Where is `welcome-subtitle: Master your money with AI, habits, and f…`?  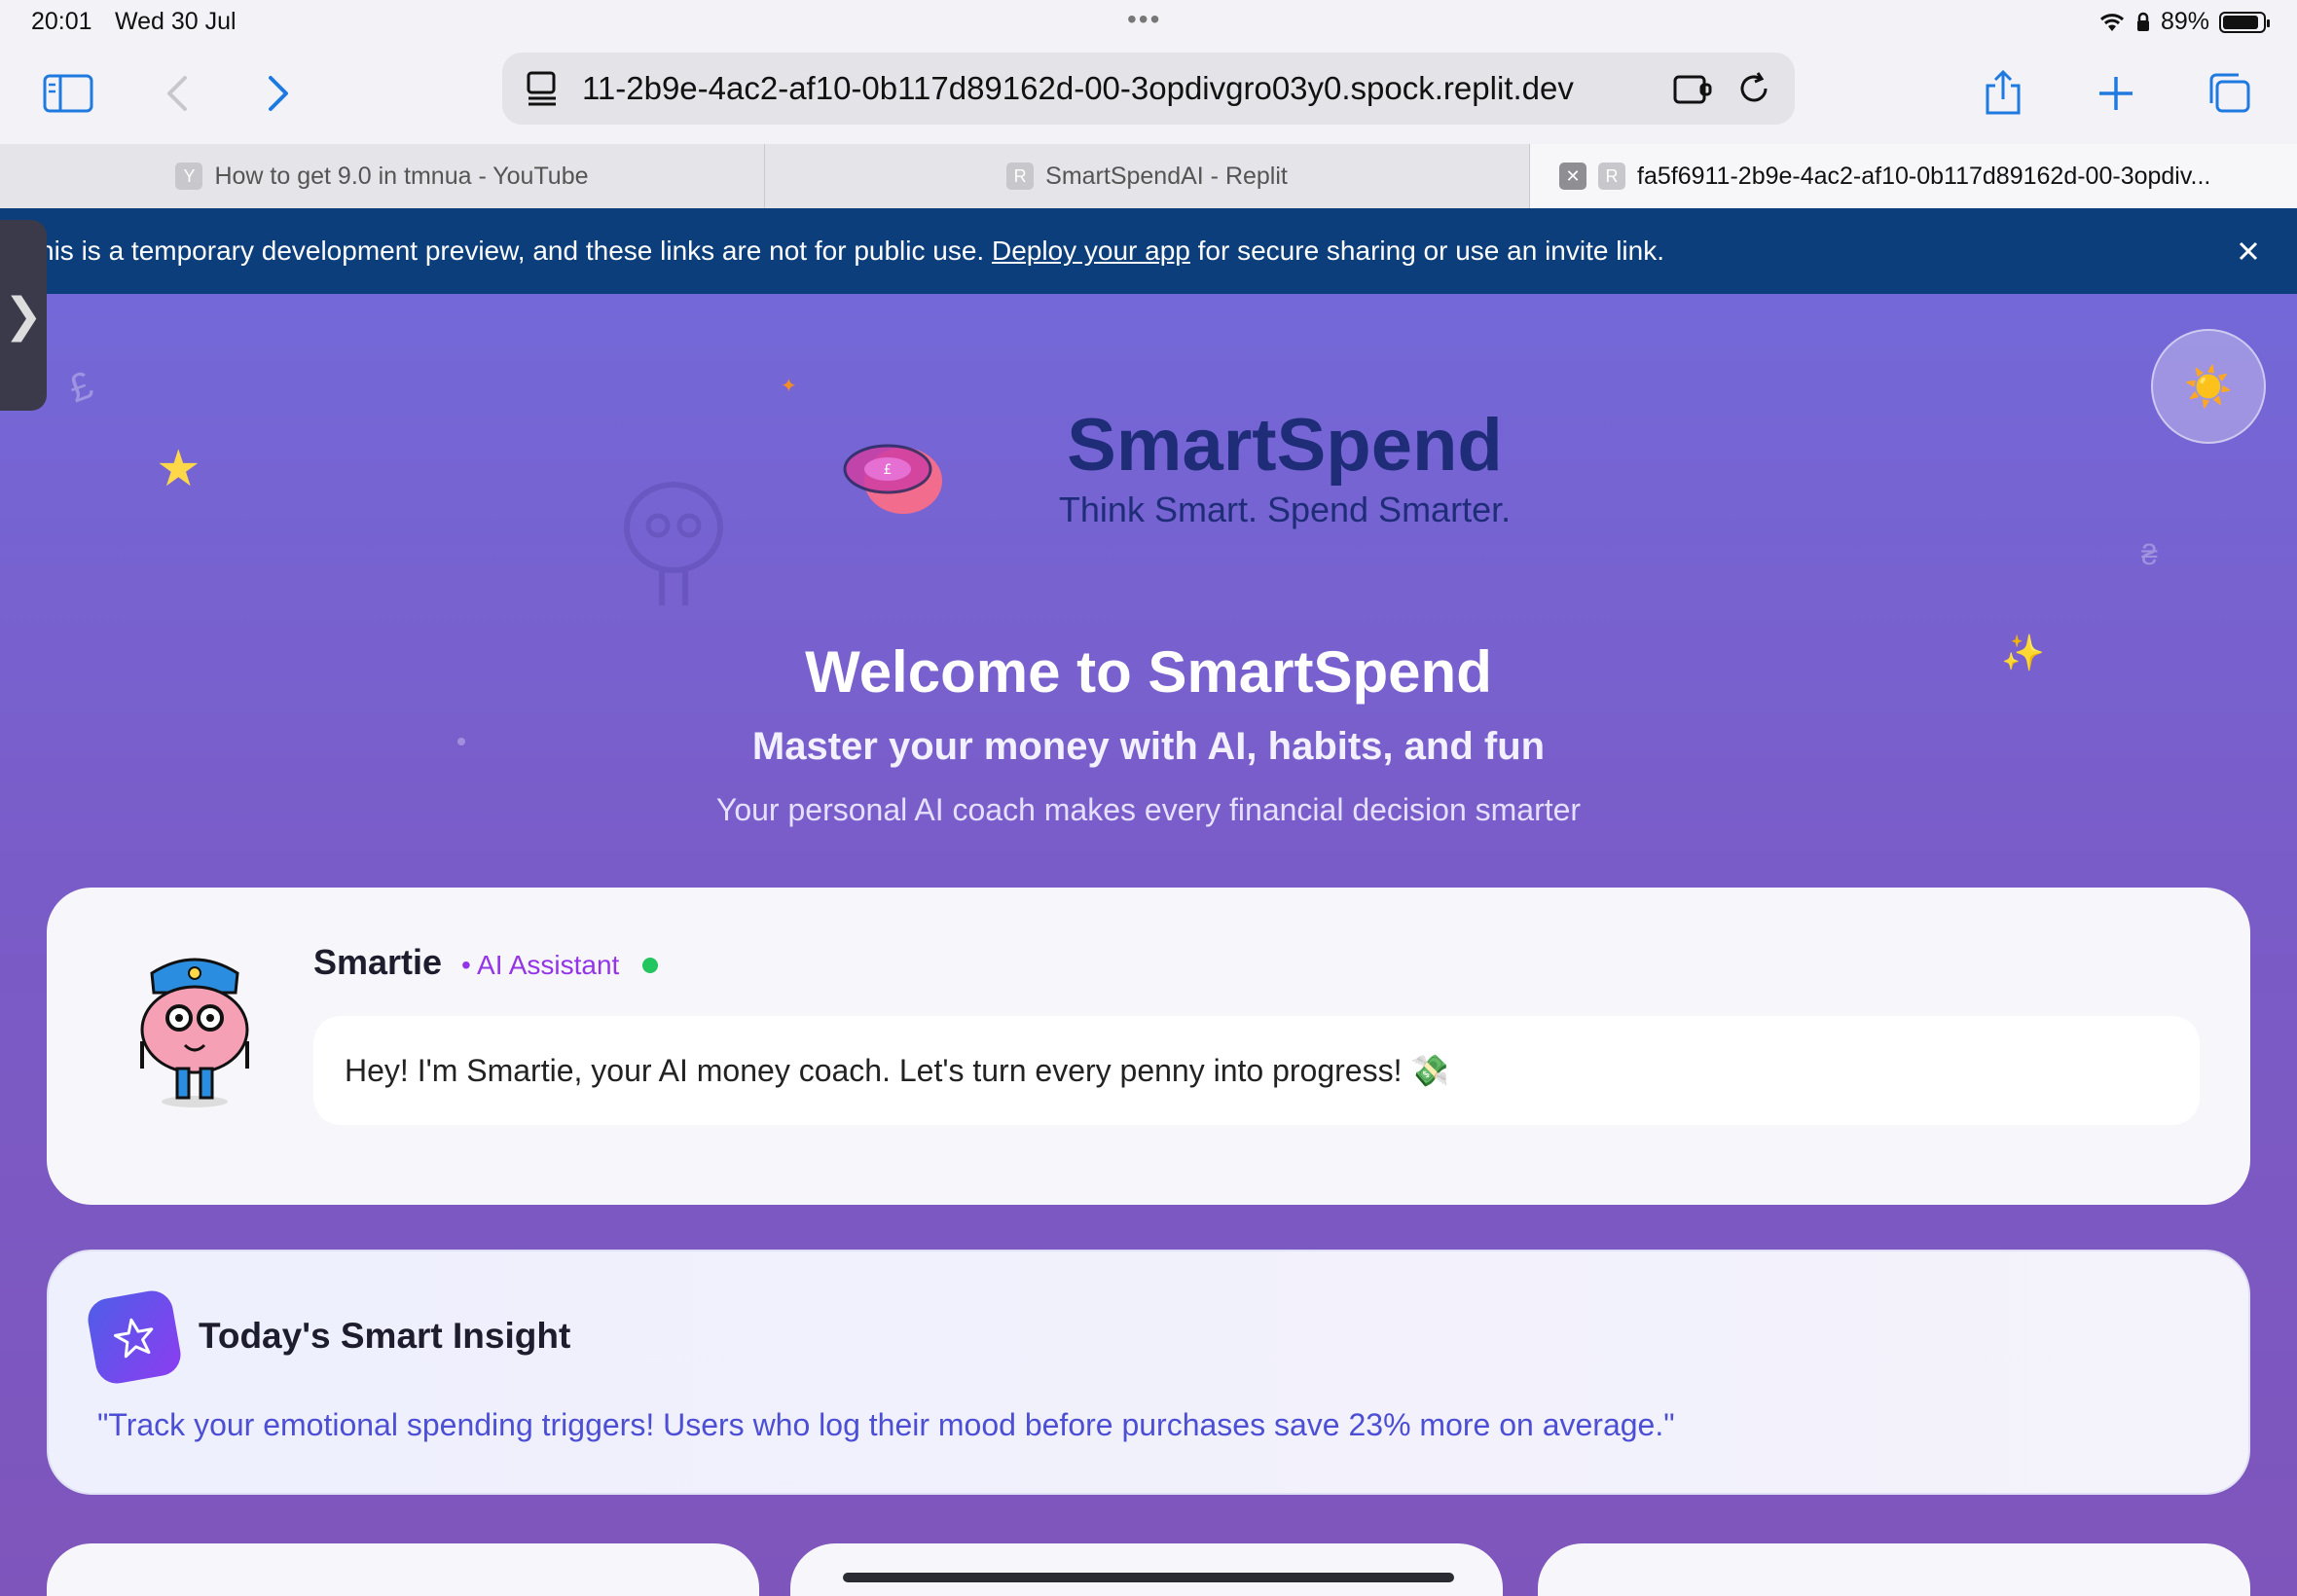 welcome-subtitle: Master your money with AI, habits, and f… is located at coordinates (1148, 747).